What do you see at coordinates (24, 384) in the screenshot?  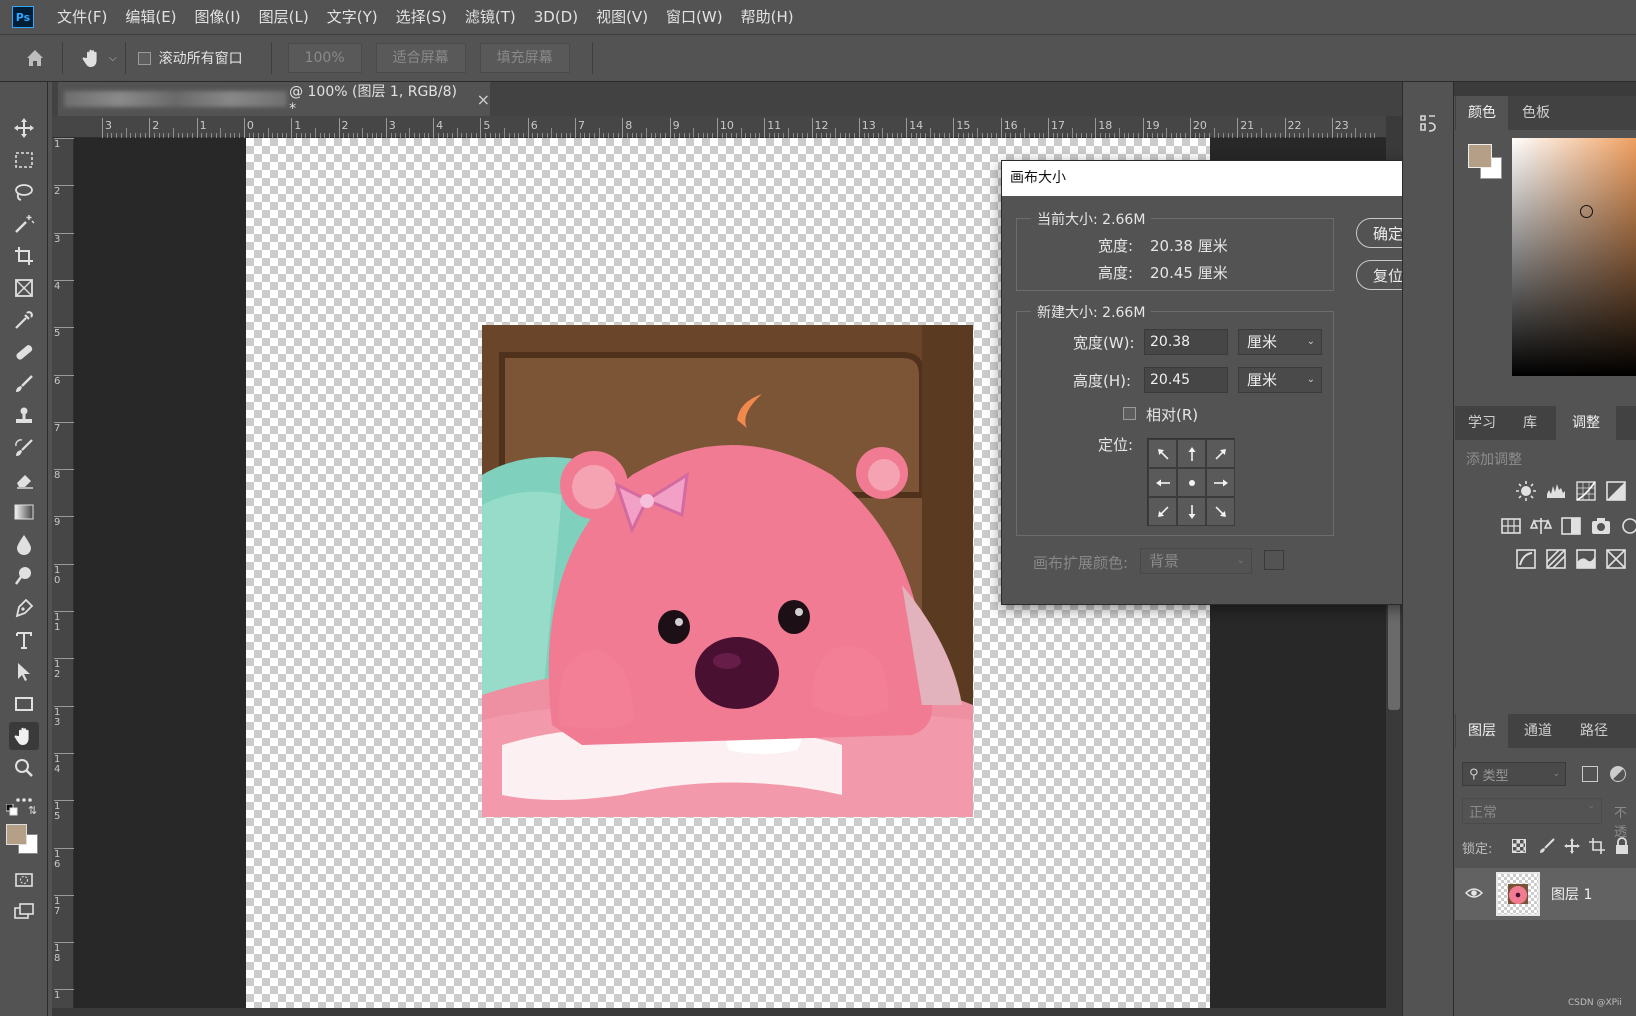 I see `brush-tool-icon` at bounding box center [24, 384].